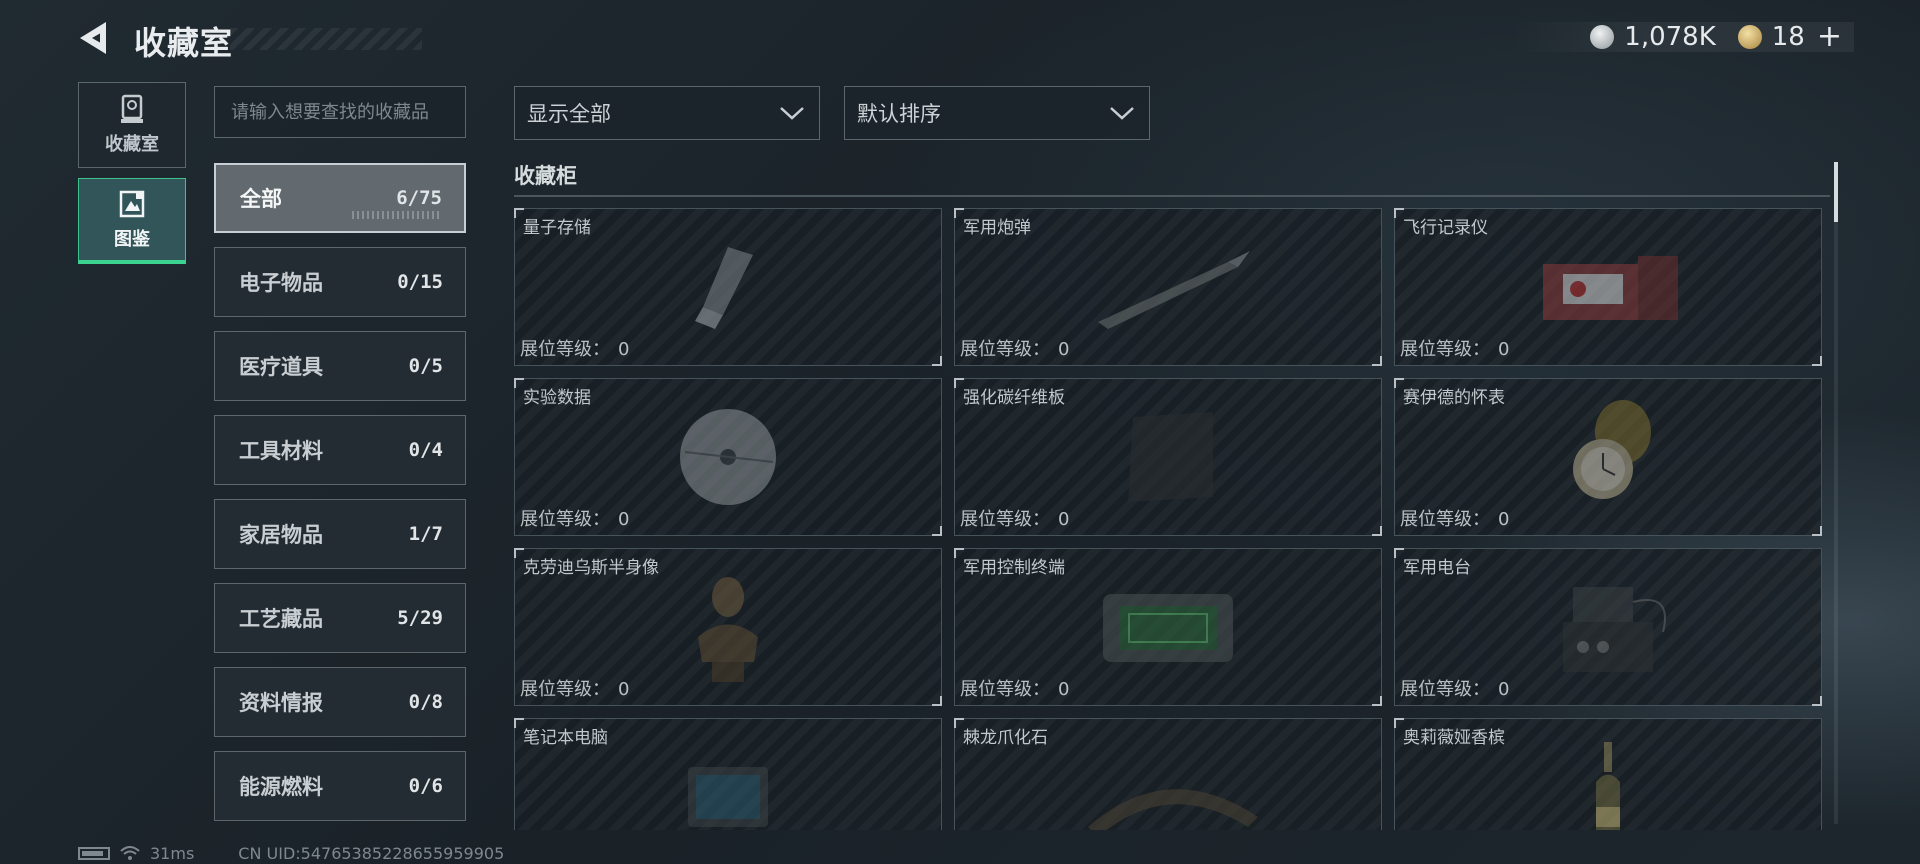 The width and height of the screenshot is (1920, 864). What do you see at coordinates (132, 125) in the screenshot?
I see `sidebar-item-collection-room: 收藏室` at bounding box center [132, 125].